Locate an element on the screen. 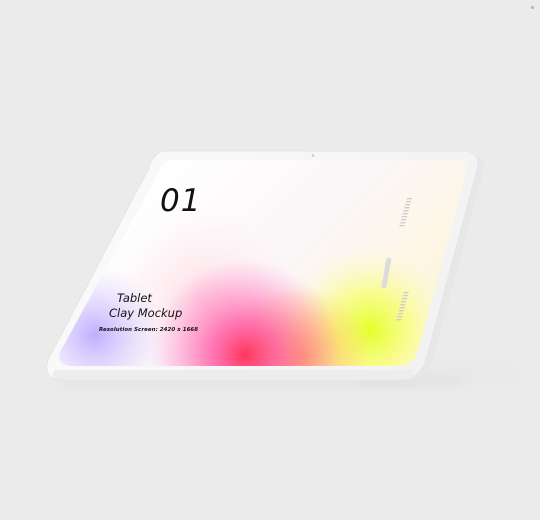 The height and width of the screenshot is (520, 540). camera-icon is located at coordinates (313, 155).